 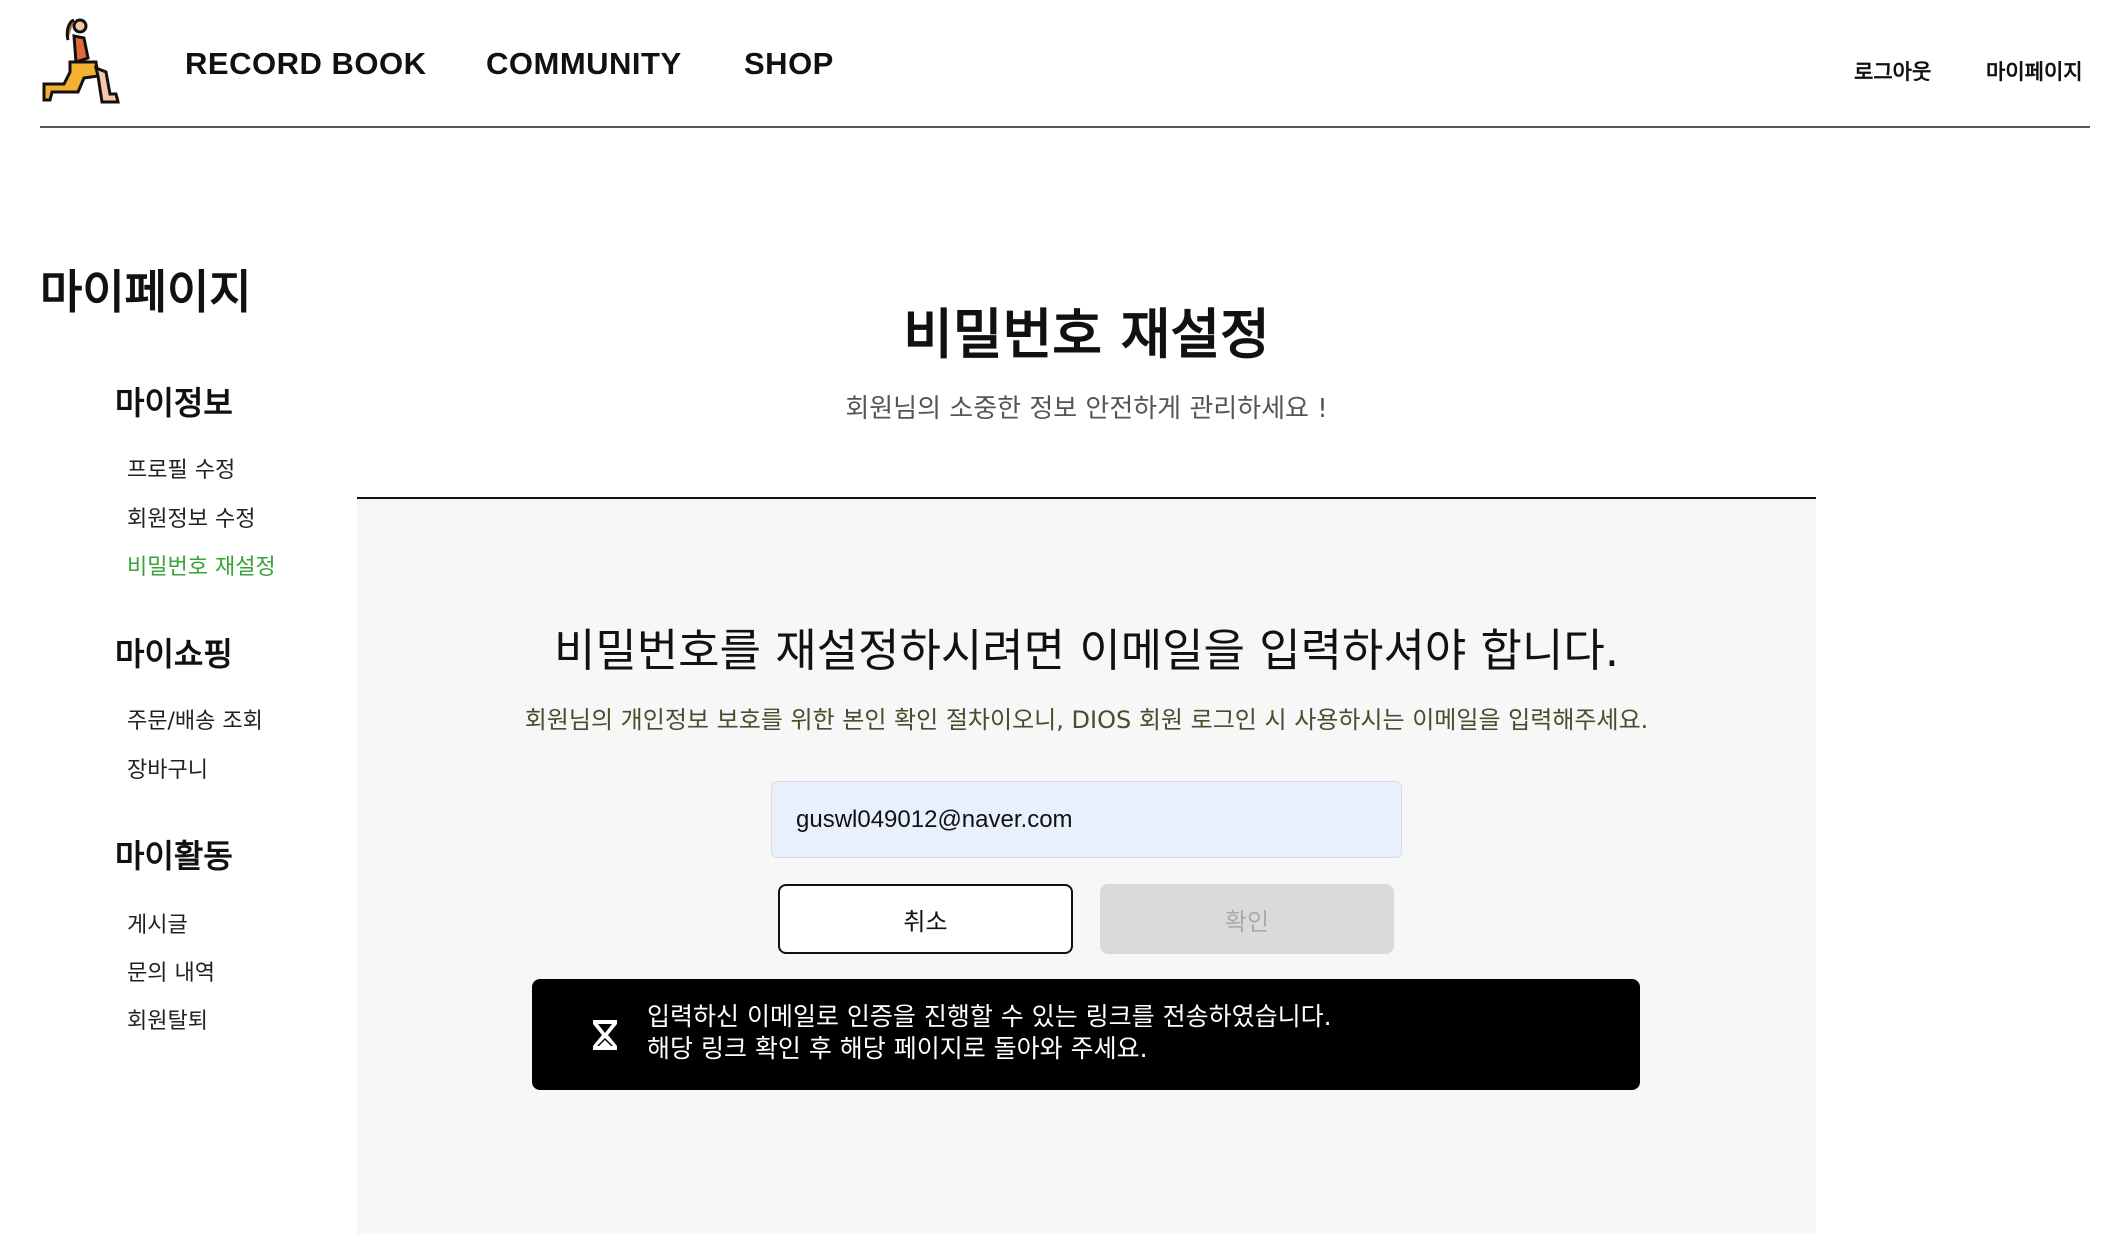 I want to click on sidebar-item-profile-edit: 프로필 수정, so click(x=181, y=468).